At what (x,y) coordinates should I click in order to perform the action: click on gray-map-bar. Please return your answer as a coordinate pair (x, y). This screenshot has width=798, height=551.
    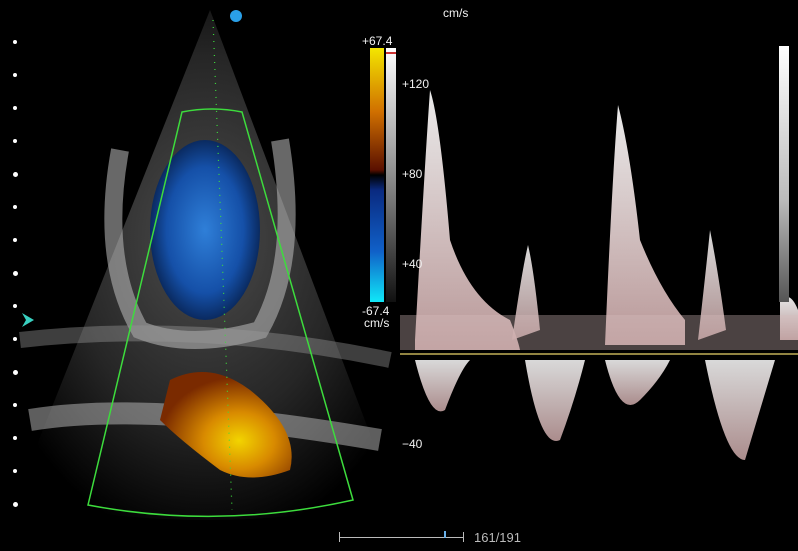
    Looking at the image, I should click on (391, 175).